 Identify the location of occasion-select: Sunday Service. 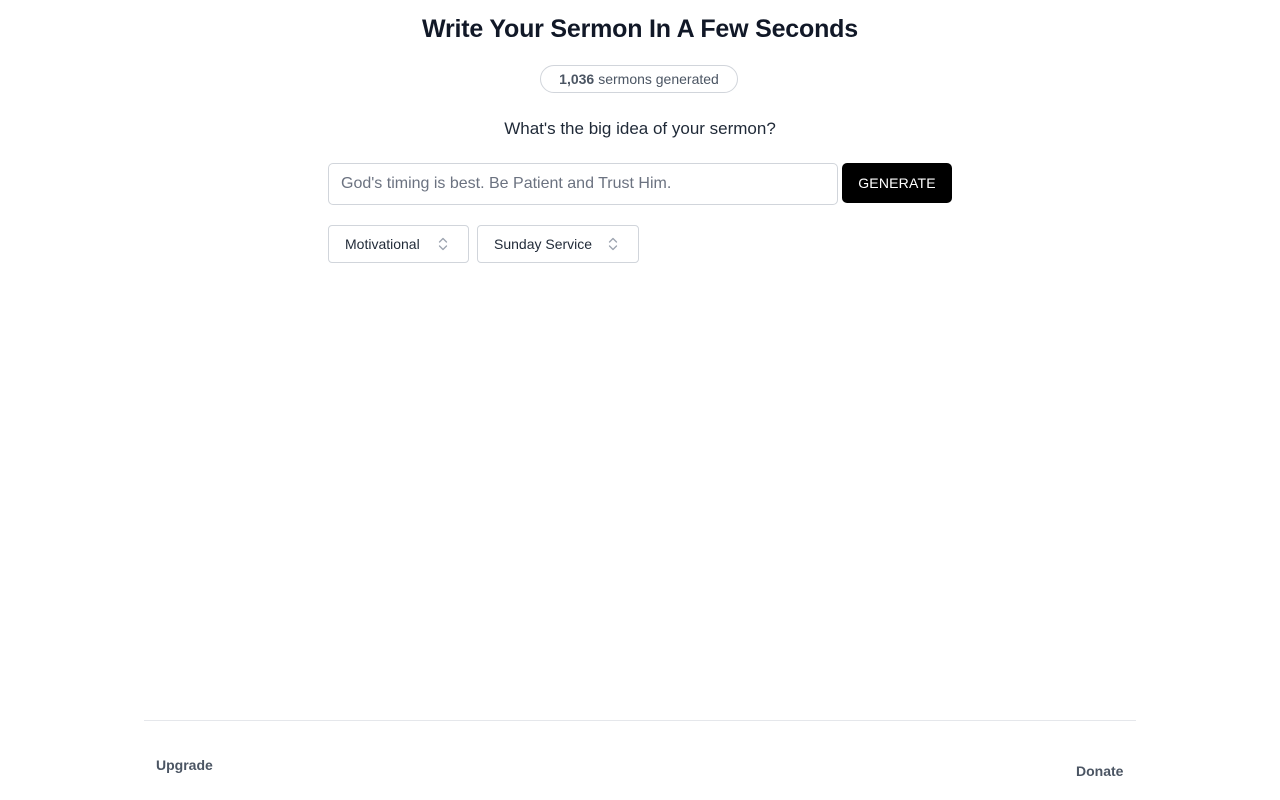
(558, 244).